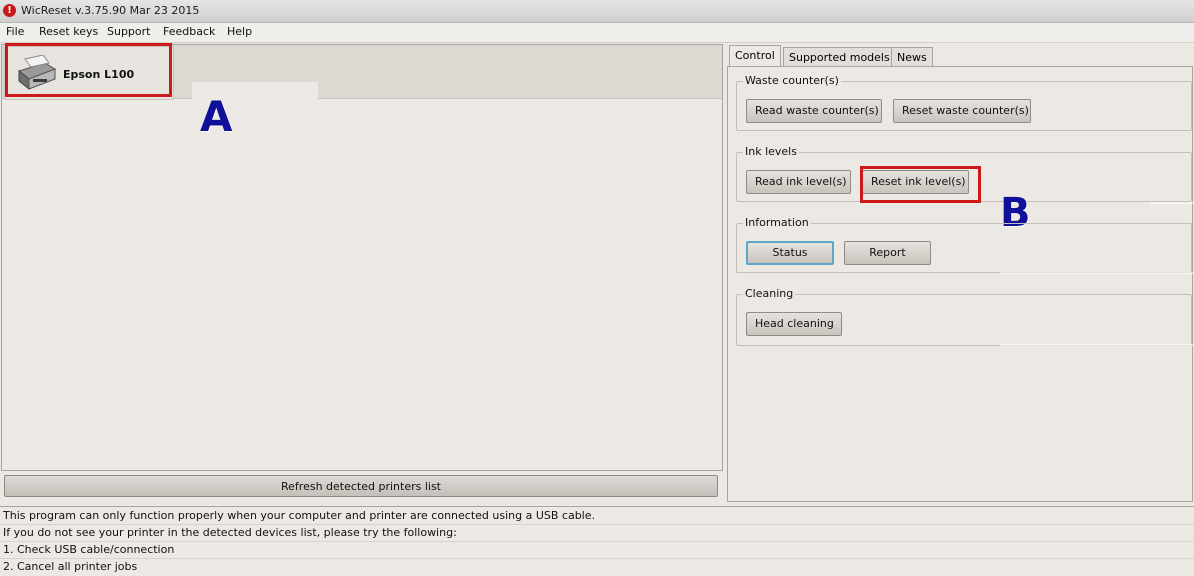  Describe the element at coordinates (189, 31) in the screenshot. I see `menu-feedback: Feedback` at that location.